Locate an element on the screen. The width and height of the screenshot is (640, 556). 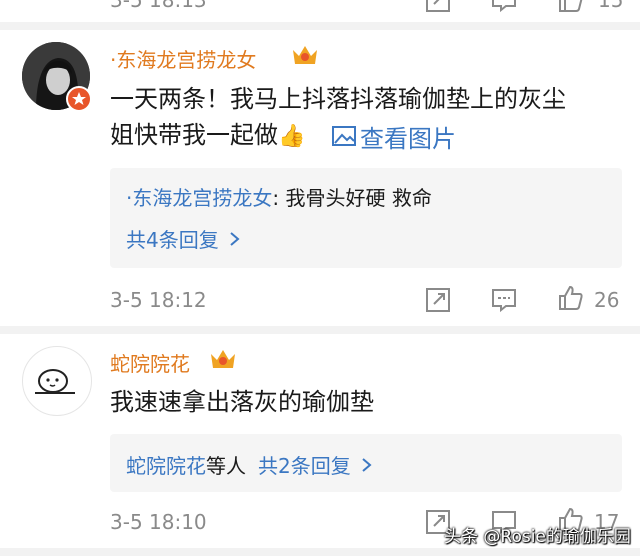
reply-count-label: 共2条回复 is located at coordinates (304, 466).